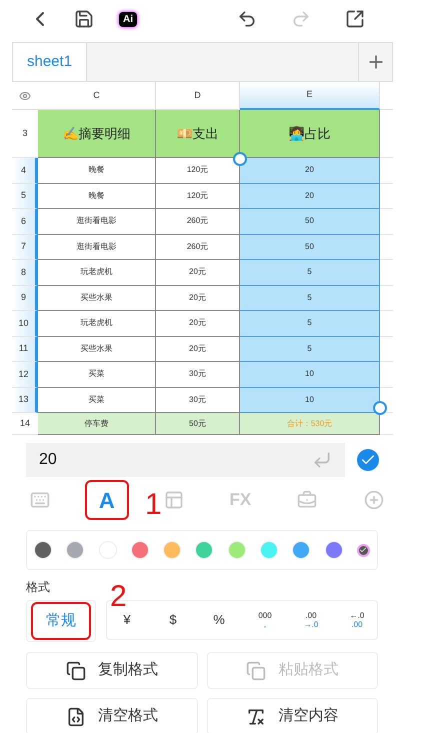 The image size is (422, 733). What do you see at coordinates (310, 96) in the screenshot?
I see `column-header: E` at bounding box center [310, 96].